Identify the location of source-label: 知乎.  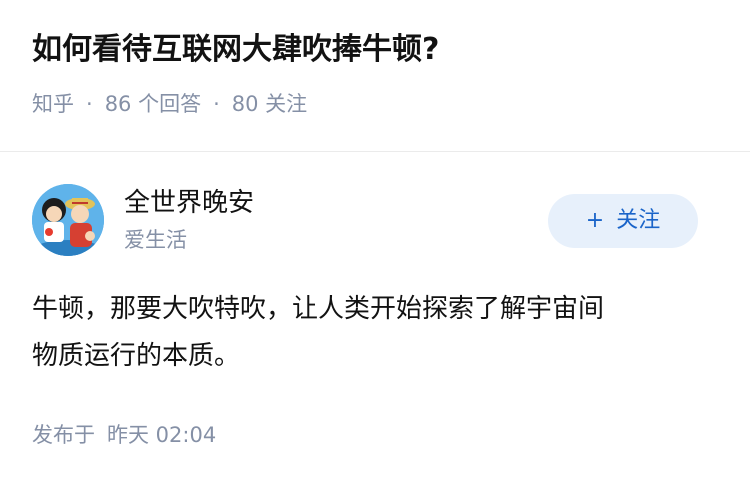
(53, 104).